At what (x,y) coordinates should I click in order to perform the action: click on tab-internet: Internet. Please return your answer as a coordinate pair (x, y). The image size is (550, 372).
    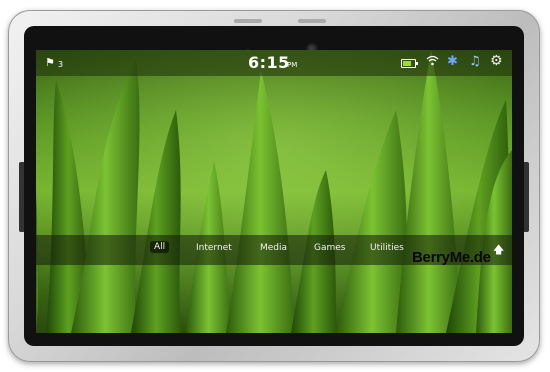
    Looking at the image, I should click on (214, 248).